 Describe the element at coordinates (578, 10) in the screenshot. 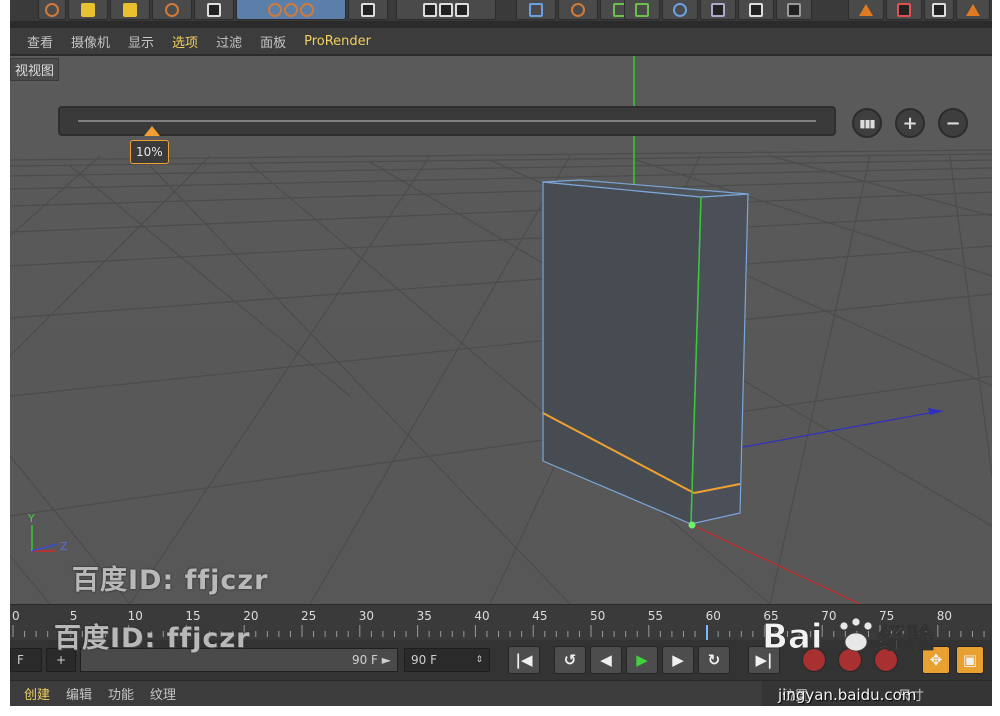

I see `spline-icon` at that location.